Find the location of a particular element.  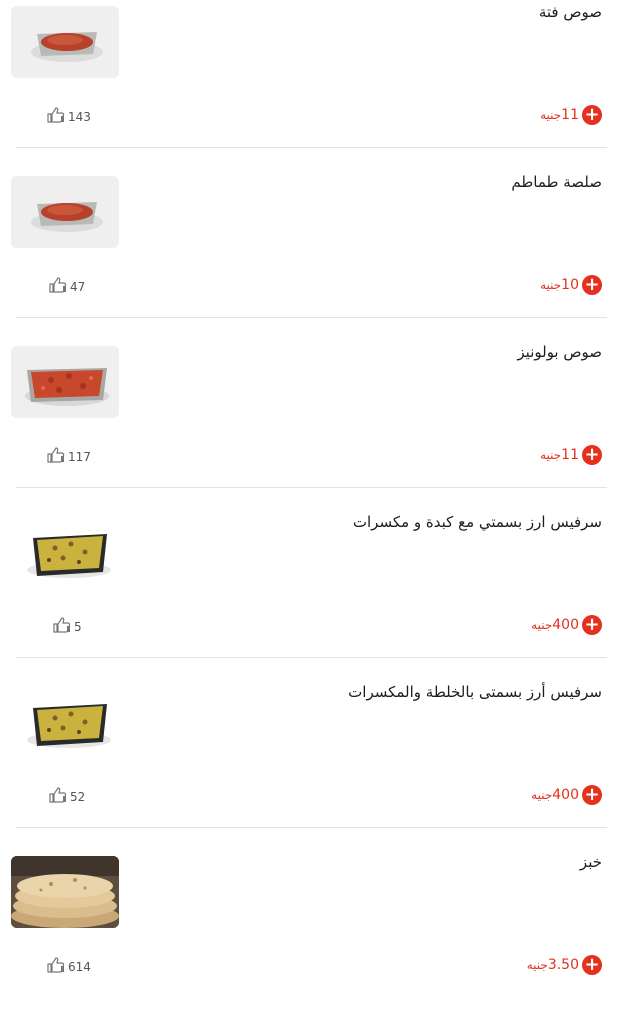

item-name: خبز is located at coordinates (590, 862).